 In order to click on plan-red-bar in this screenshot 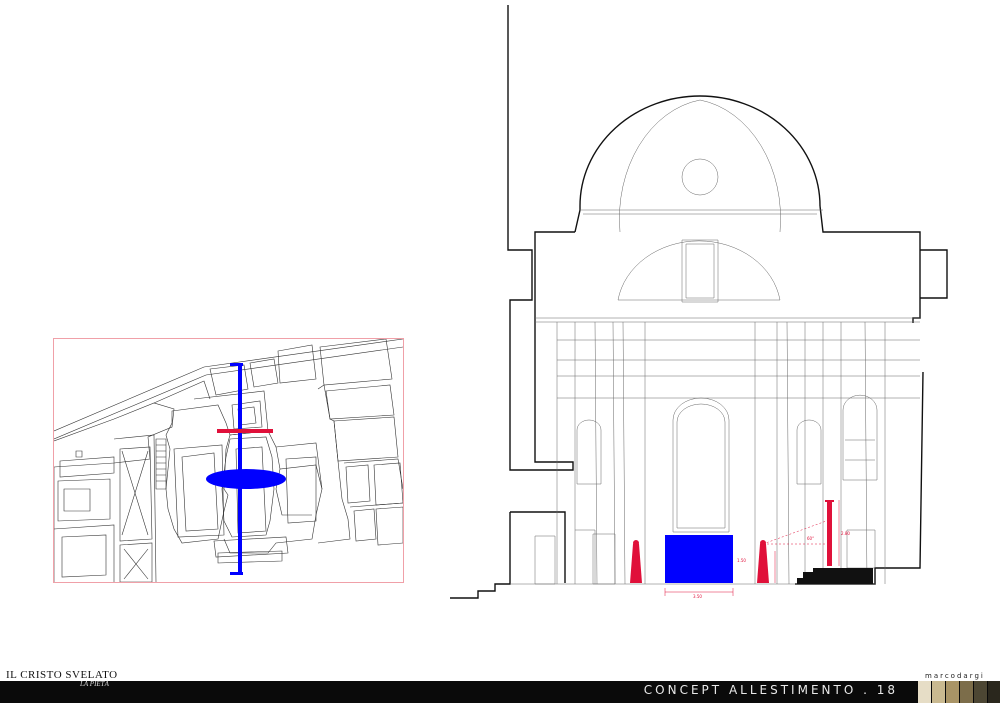, I will do `click(245, 431)`.